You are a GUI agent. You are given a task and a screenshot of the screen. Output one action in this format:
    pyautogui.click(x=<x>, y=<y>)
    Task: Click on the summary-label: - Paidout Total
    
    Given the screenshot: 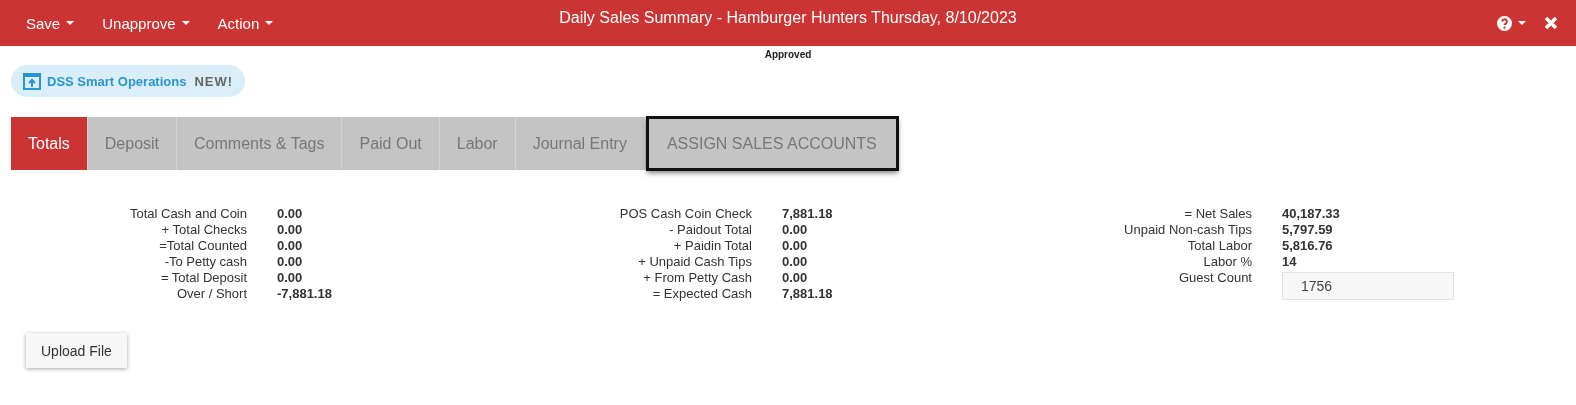 What is the action you would take?
    pyautogui.click(x=710, y=230)
    